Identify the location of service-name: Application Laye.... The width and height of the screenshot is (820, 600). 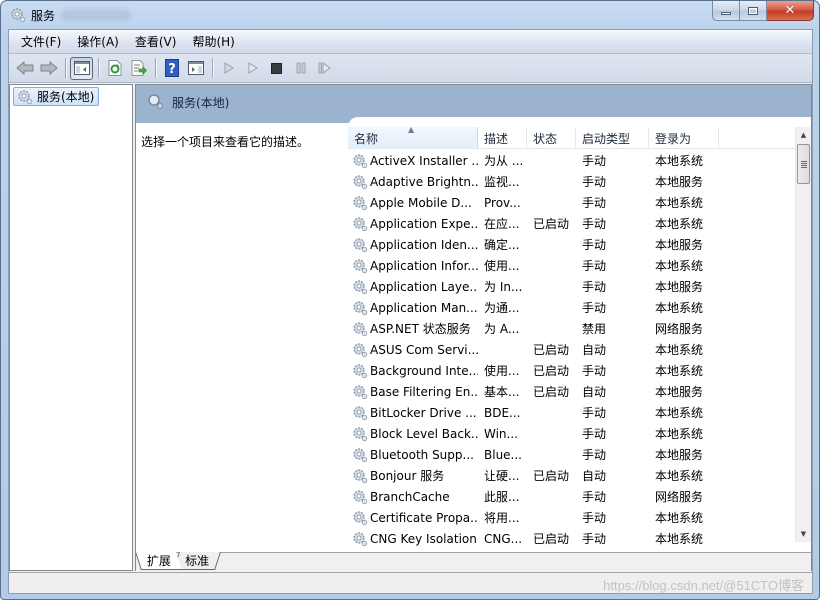
(424, 286).